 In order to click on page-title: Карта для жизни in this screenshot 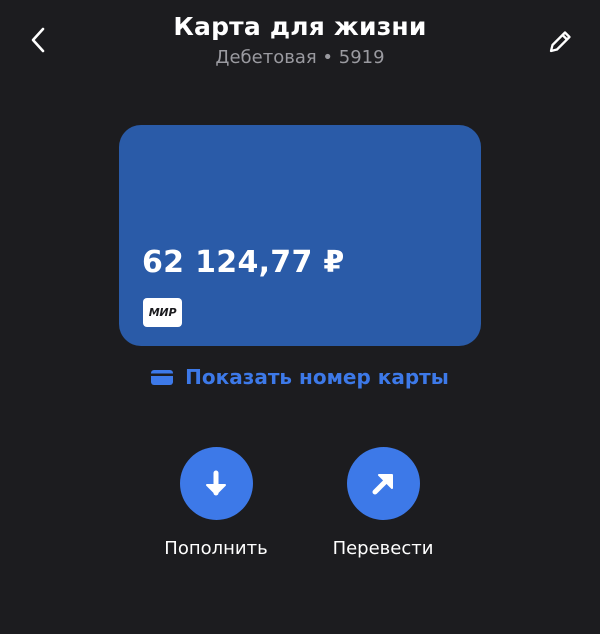, I will do `click(300, 26)`.